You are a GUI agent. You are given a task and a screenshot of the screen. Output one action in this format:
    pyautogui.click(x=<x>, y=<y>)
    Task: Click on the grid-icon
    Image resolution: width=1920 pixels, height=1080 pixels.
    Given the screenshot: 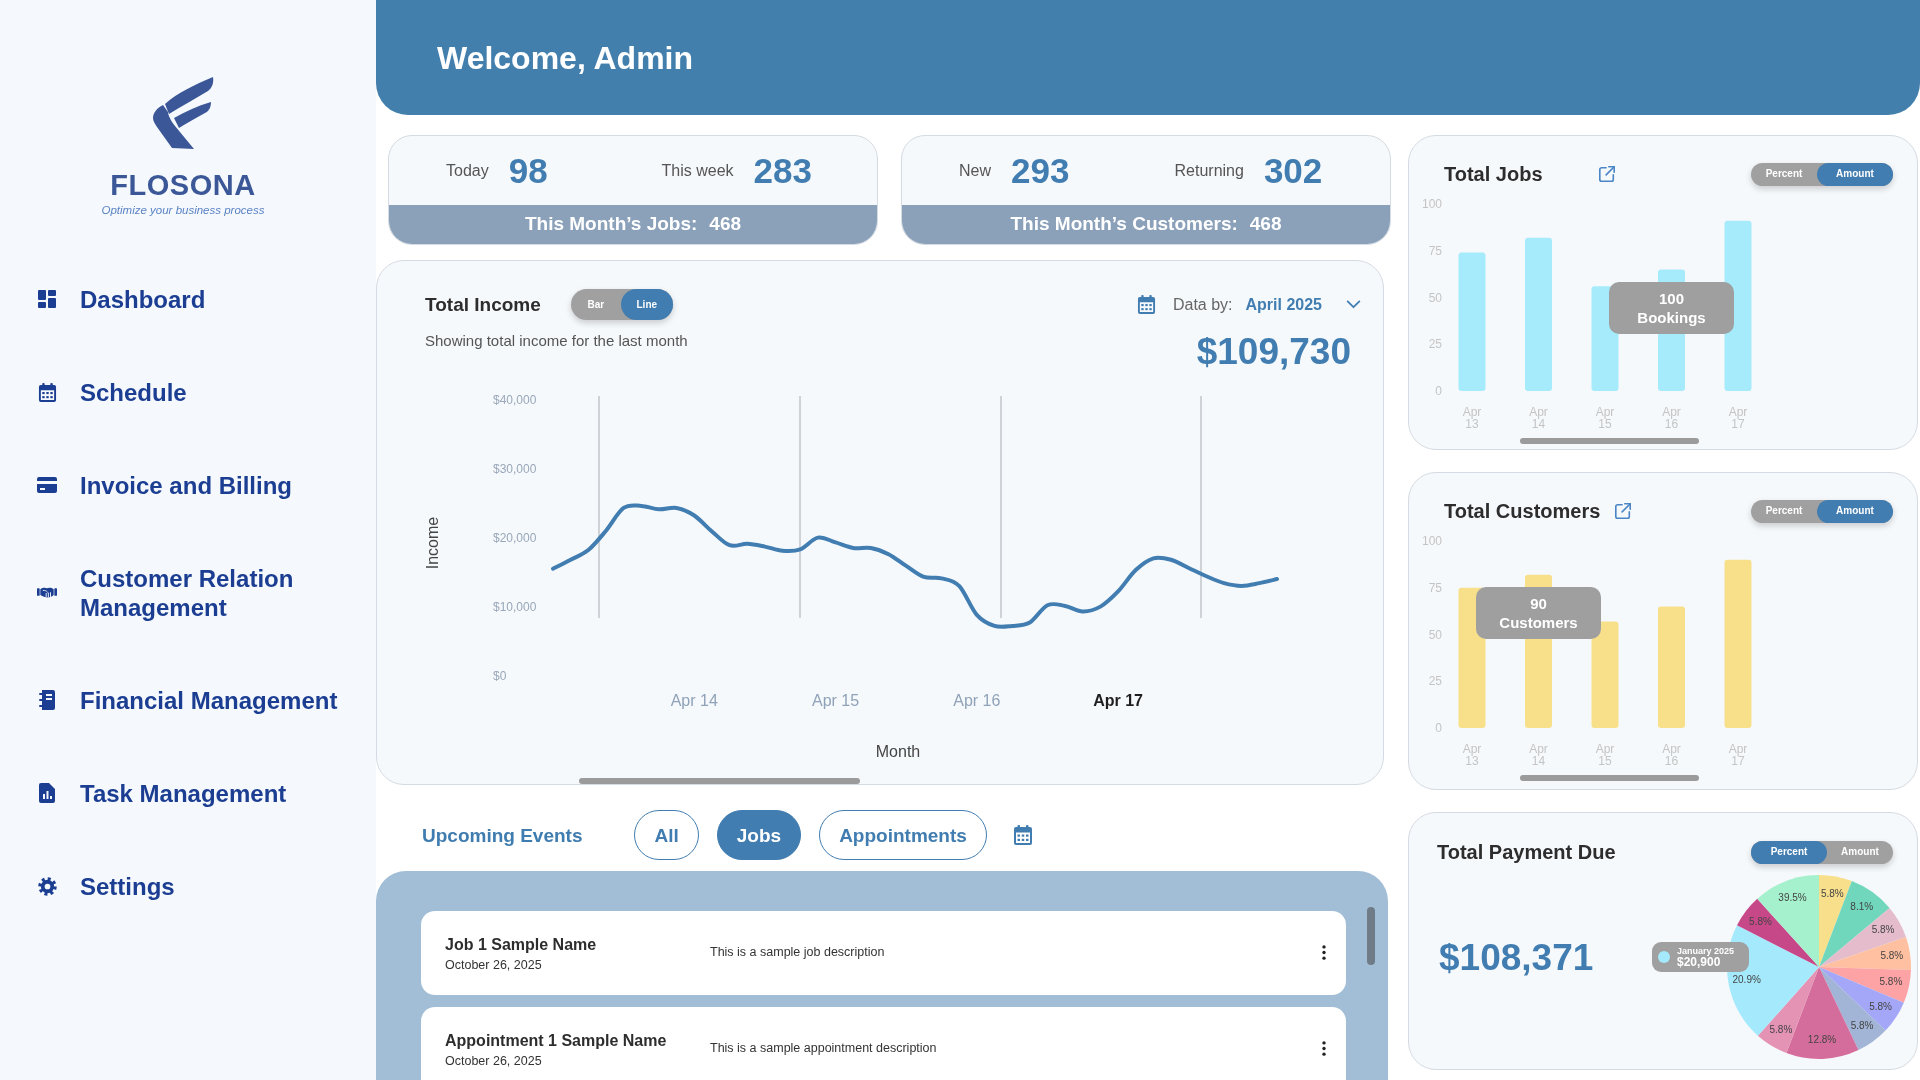 What is the action you would take?
    pyautogui.click(x=47, y=299)
    